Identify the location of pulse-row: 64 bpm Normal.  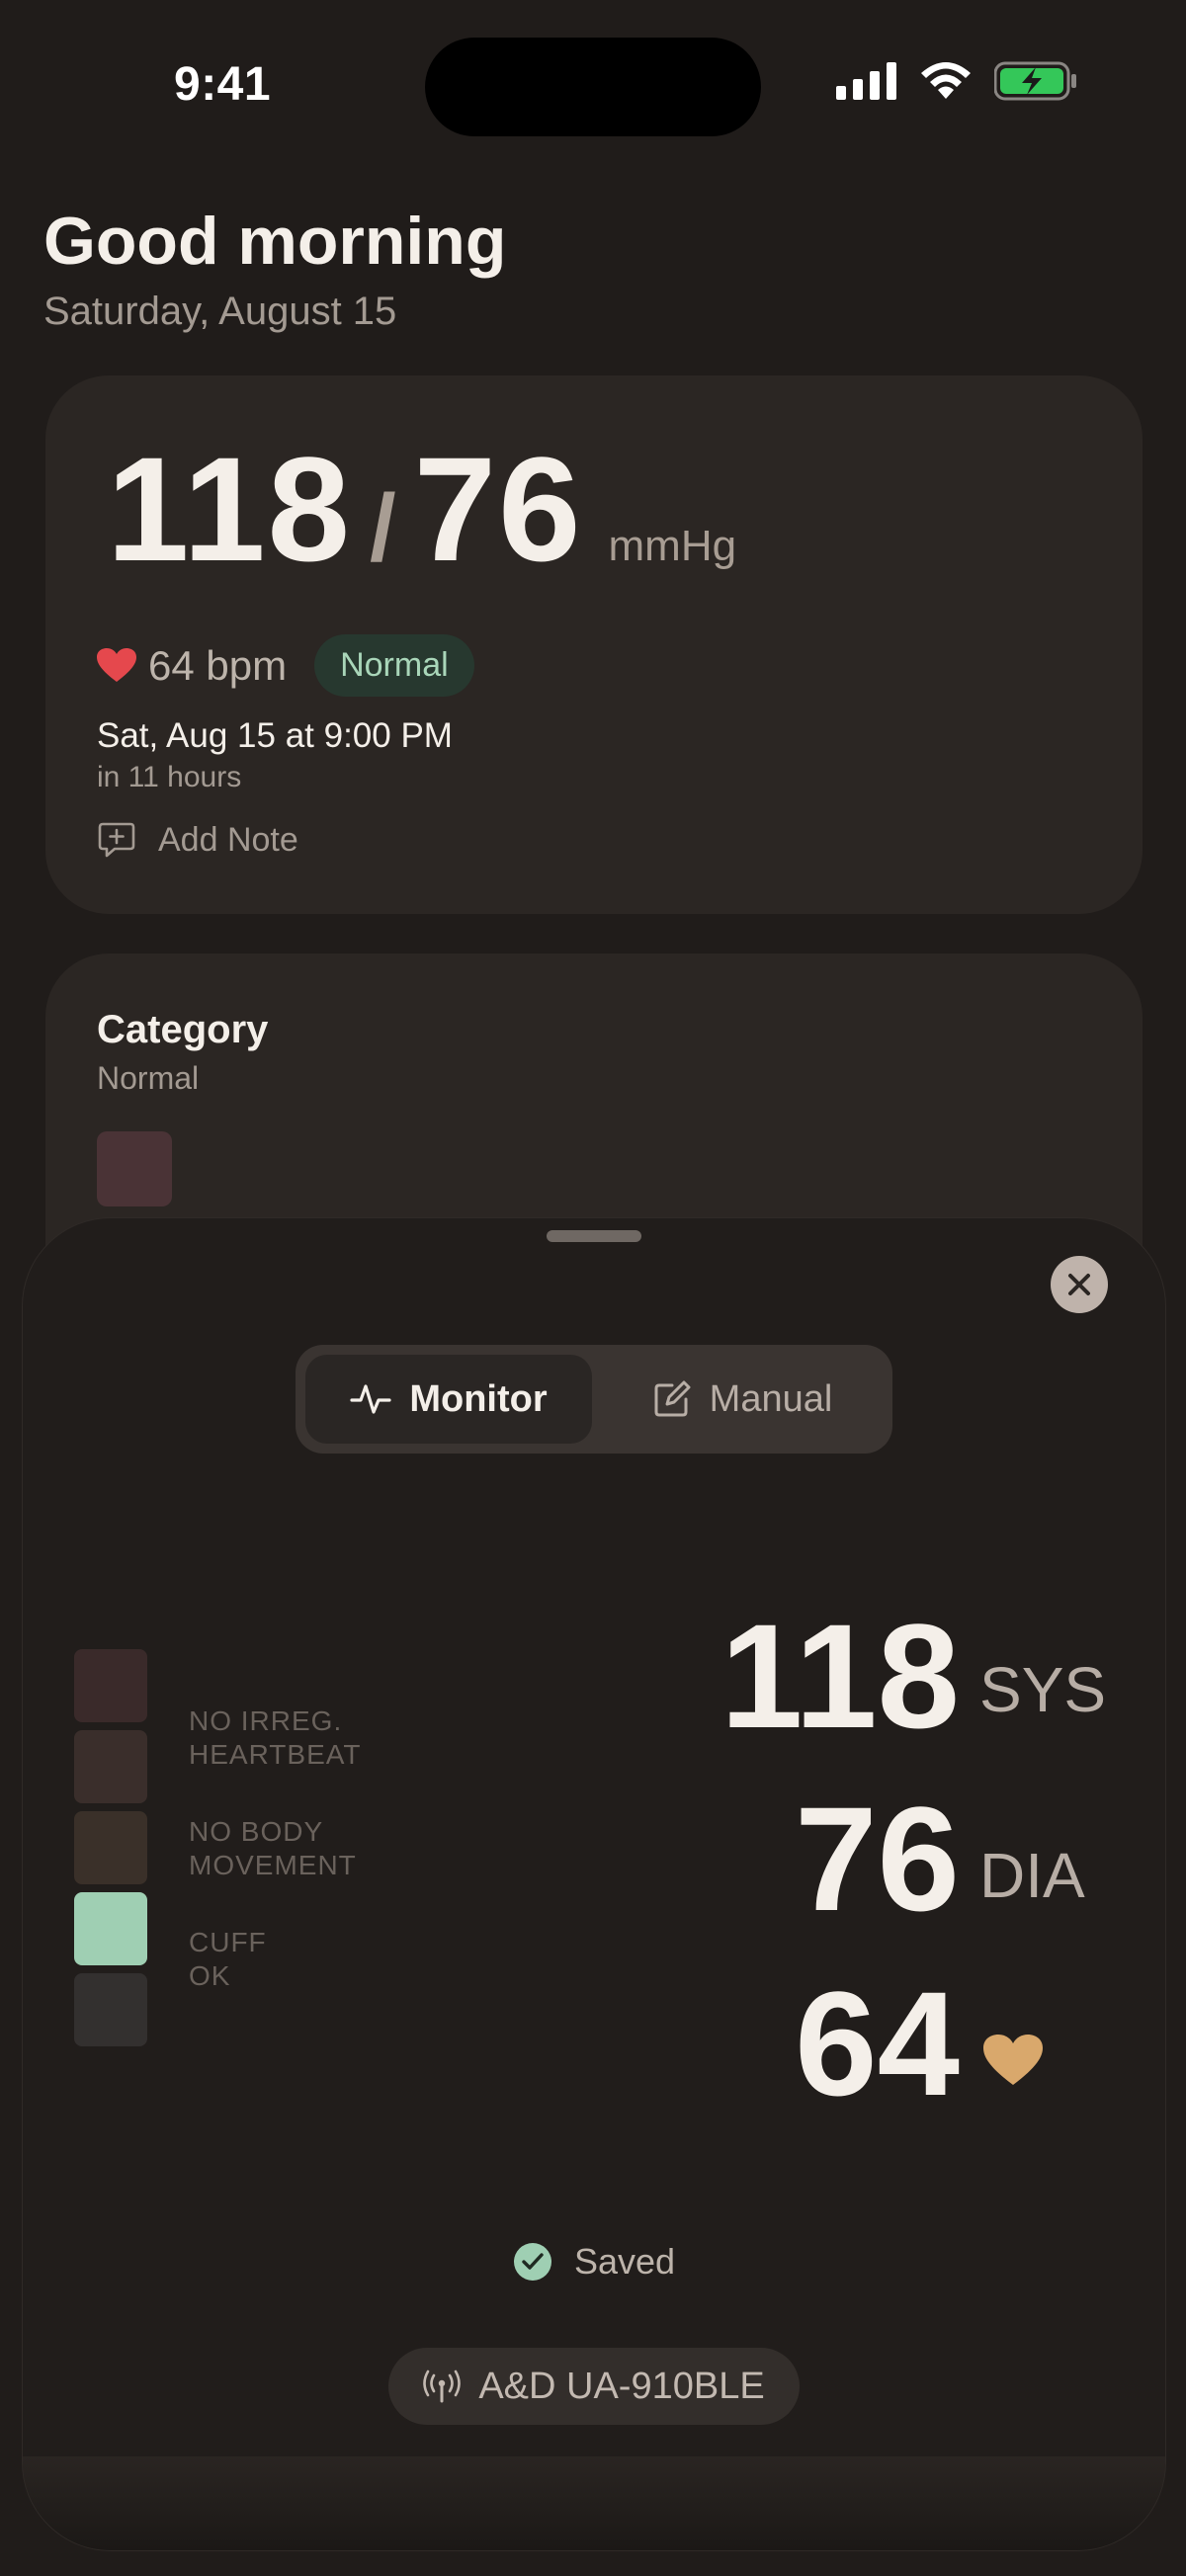
(285, 665).